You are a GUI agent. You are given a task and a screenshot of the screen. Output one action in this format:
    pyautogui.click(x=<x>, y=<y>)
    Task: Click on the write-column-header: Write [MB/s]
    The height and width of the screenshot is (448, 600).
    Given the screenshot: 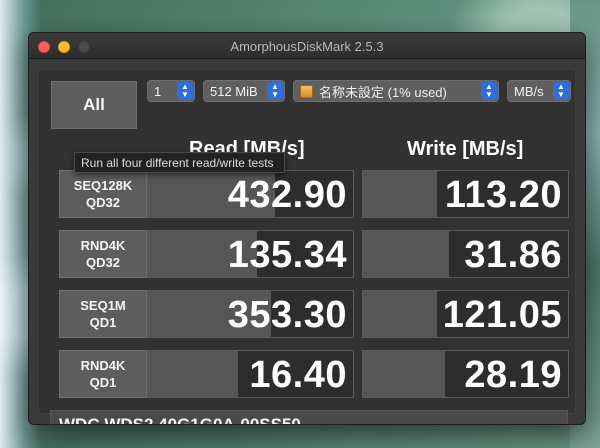 What is the action you would take?
    pyautogui.click(x=465, y=149)
    